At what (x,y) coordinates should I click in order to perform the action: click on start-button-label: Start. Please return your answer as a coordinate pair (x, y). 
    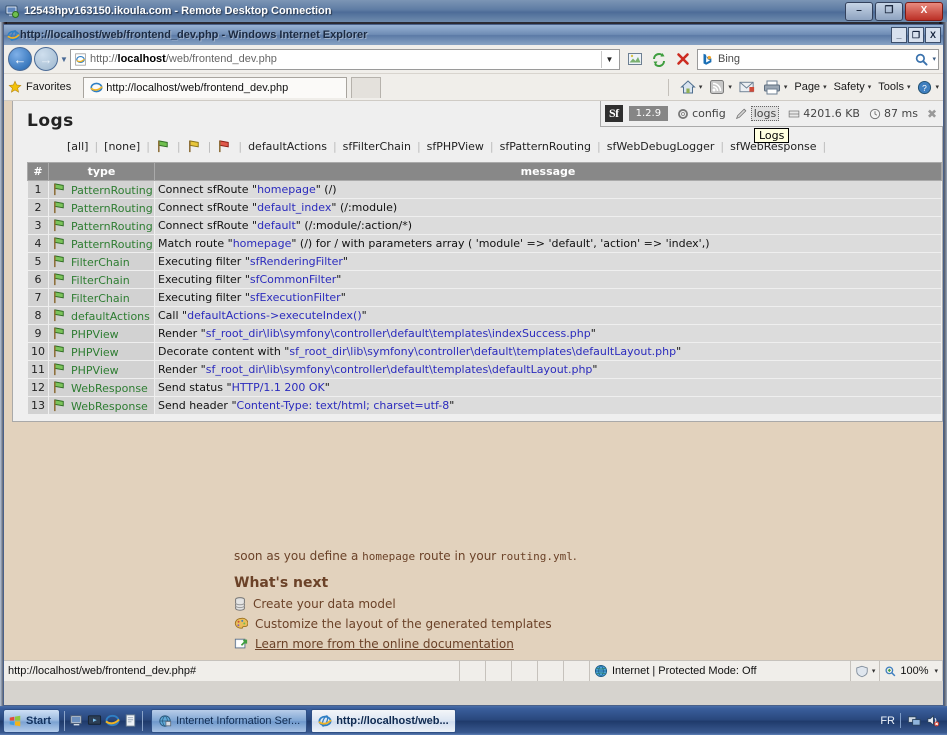
    Looking at the image, I should click on (39, 720).